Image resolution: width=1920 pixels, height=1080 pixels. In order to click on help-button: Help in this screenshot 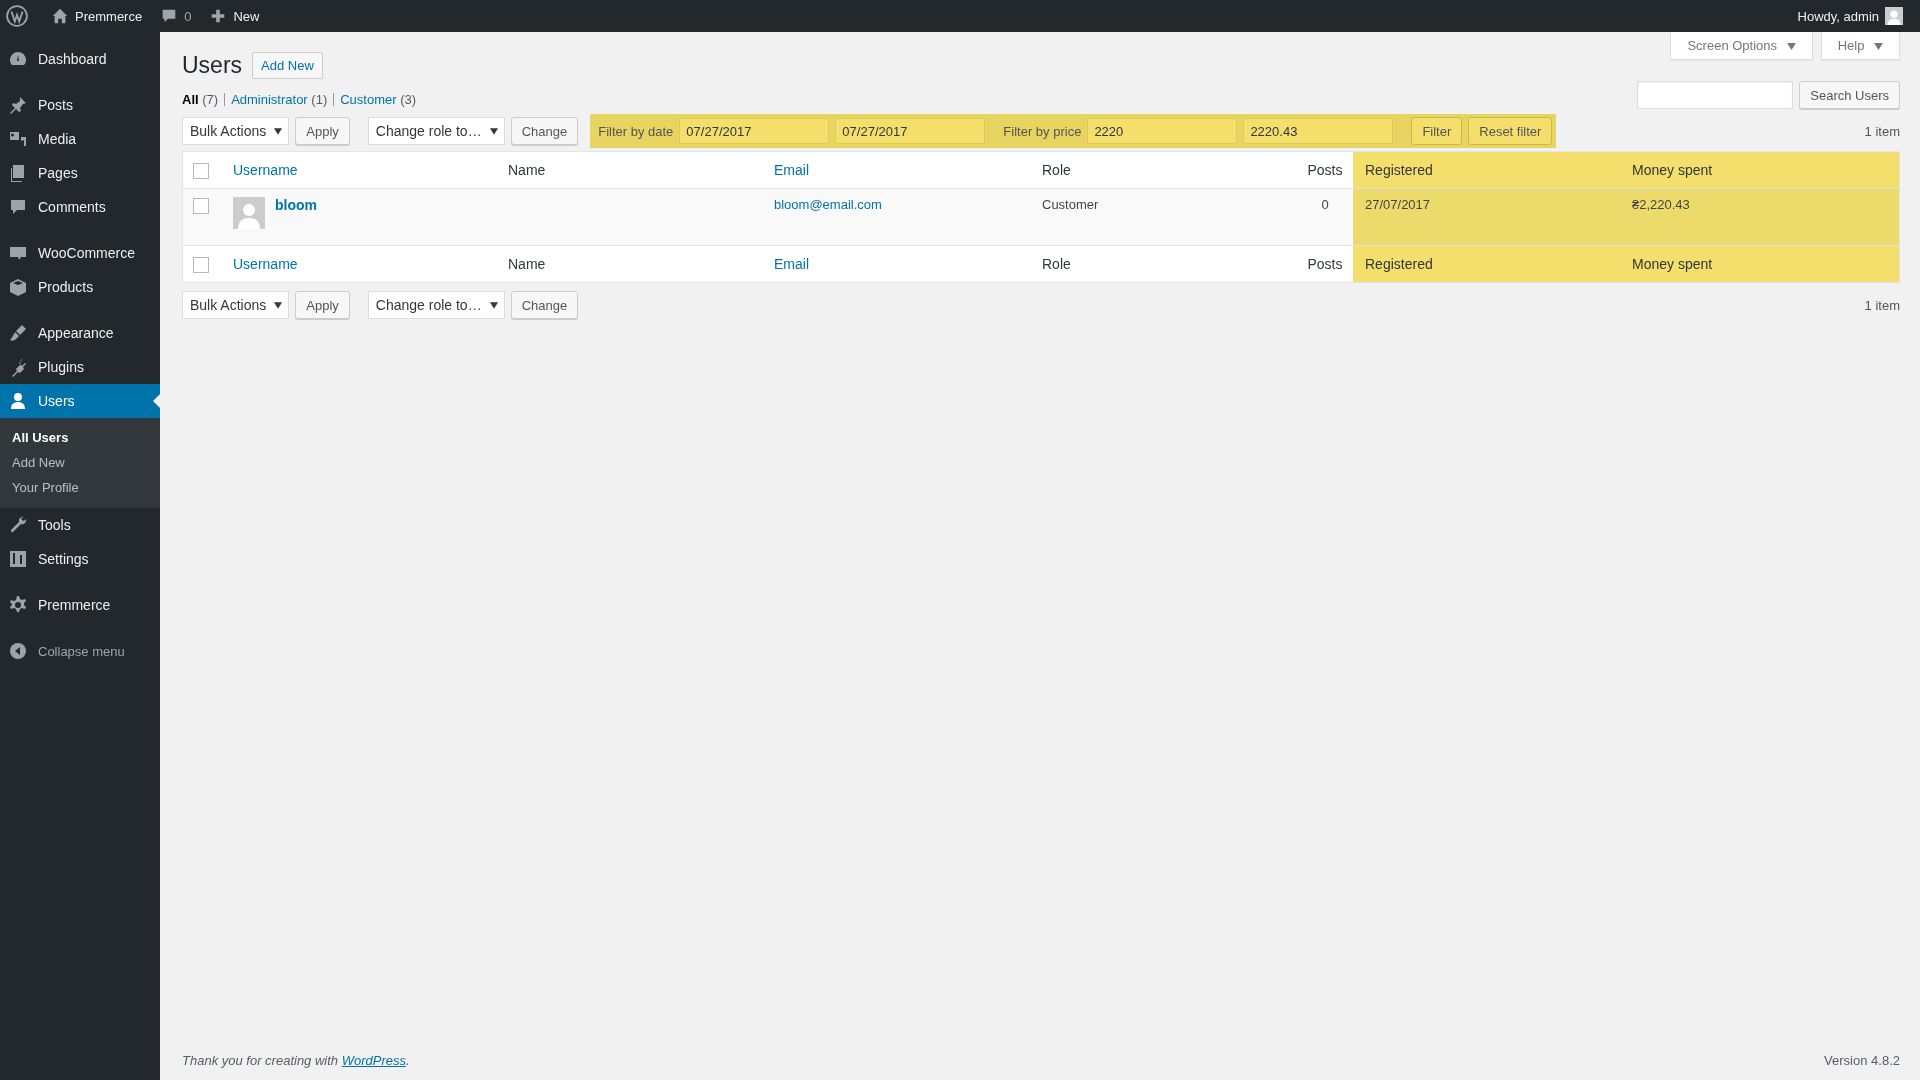, I will do `click(1860, 46)`.